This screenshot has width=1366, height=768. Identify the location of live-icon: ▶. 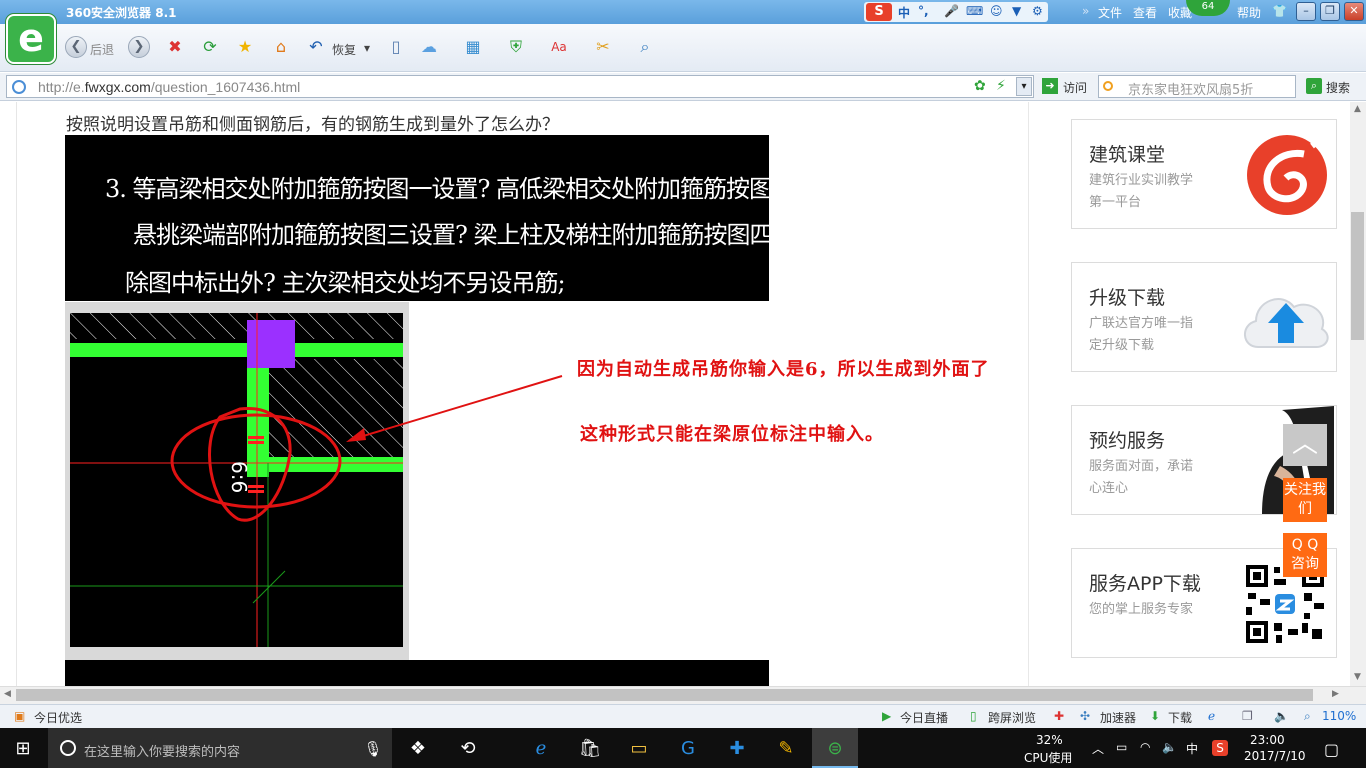
(886, 716).